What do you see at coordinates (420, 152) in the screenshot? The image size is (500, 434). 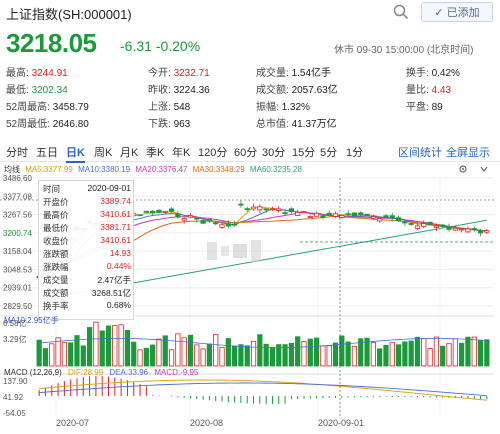 I see `interval-stats-link: 区间统计` at bounding box center [420, 152].